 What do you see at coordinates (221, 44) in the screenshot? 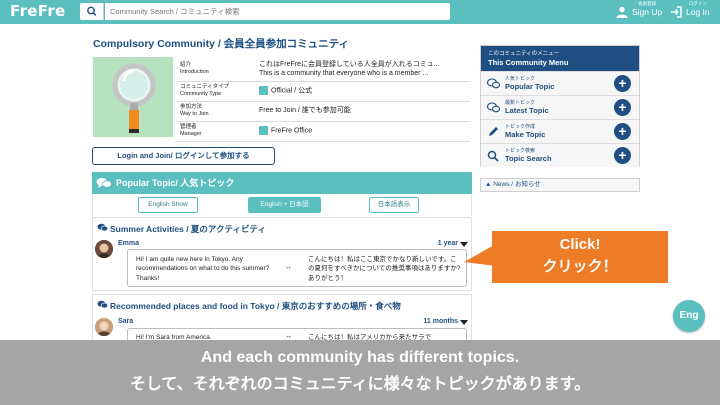
I see `community-title: Compulsory Community / 会員全員参加コミュニティ` at bounding box center [221, 44].